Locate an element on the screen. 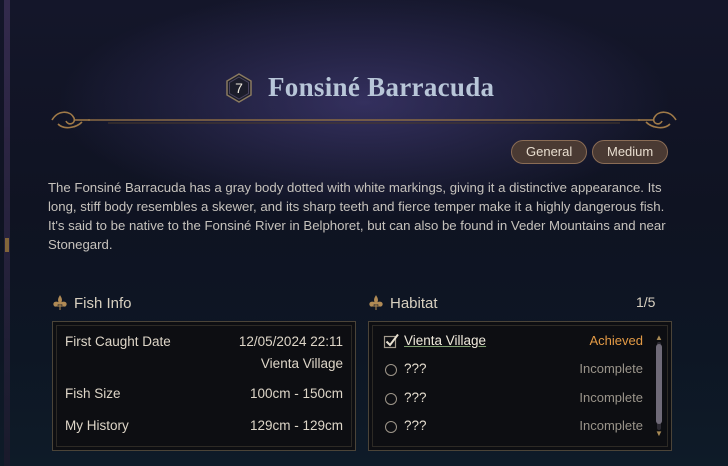  scroll-down-icon: ▼ is located at coordinates (659, 434).